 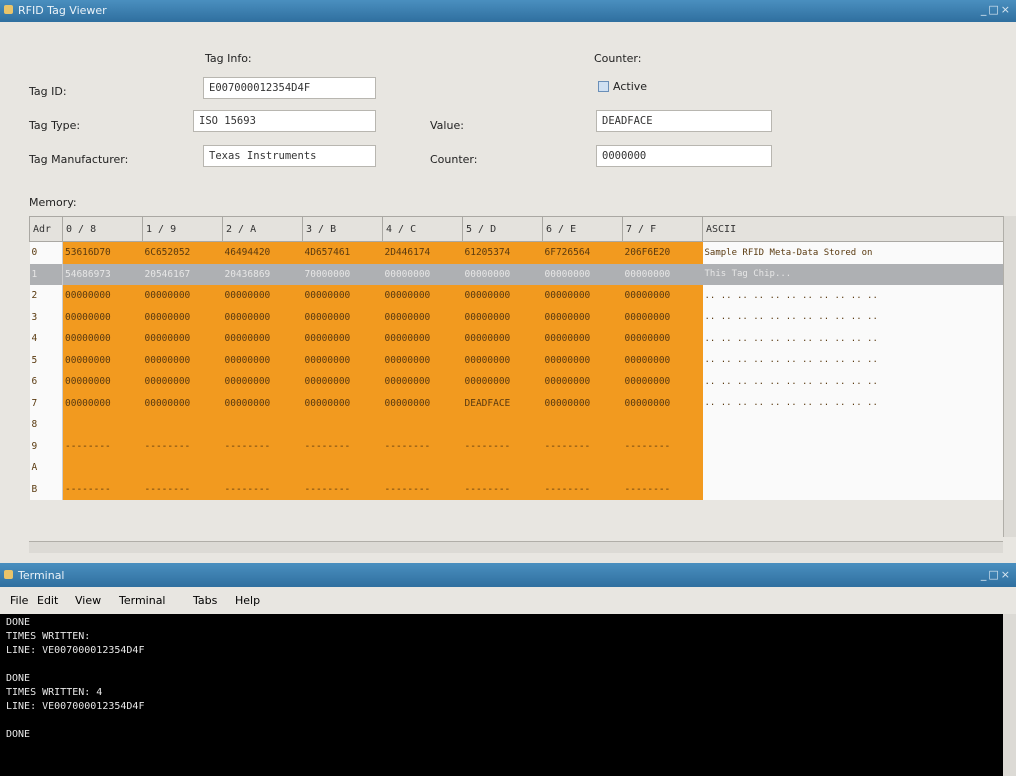 I want to click on tag-manufacturer-field: Texas Instruments, so click(x=289, y=156).